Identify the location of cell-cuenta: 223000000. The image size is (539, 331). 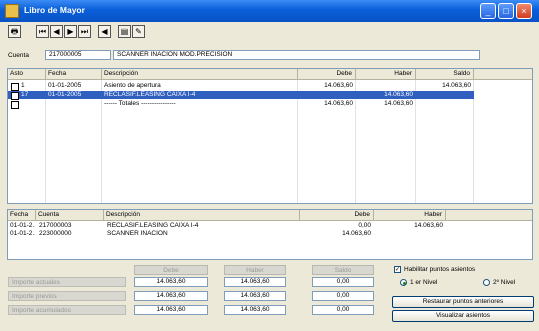
(55, 233).